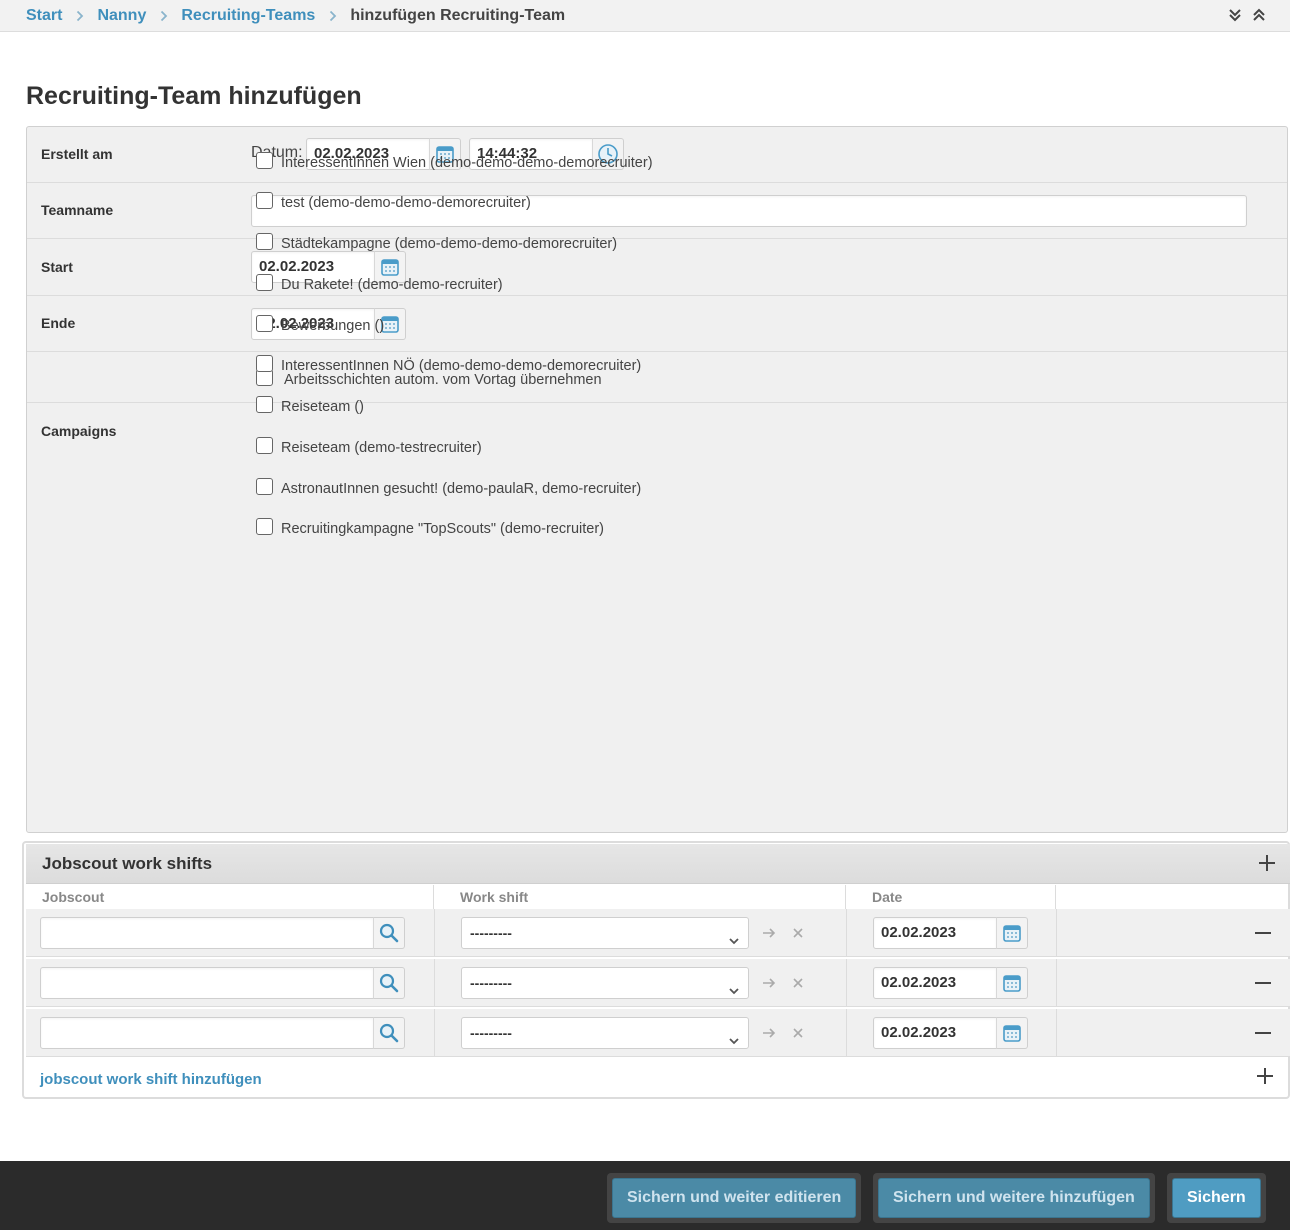 The width and height of the screenshot is (1290, 1230). I want to click on page-title: Recruiting-Team hinzufügen, so click(194, 96).